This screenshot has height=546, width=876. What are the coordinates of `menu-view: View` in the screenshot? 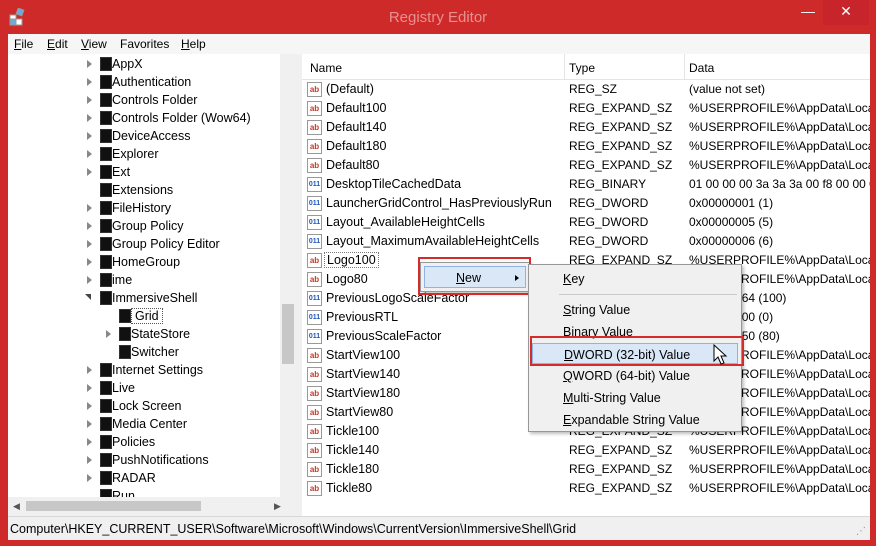 It's located at (94, 44).